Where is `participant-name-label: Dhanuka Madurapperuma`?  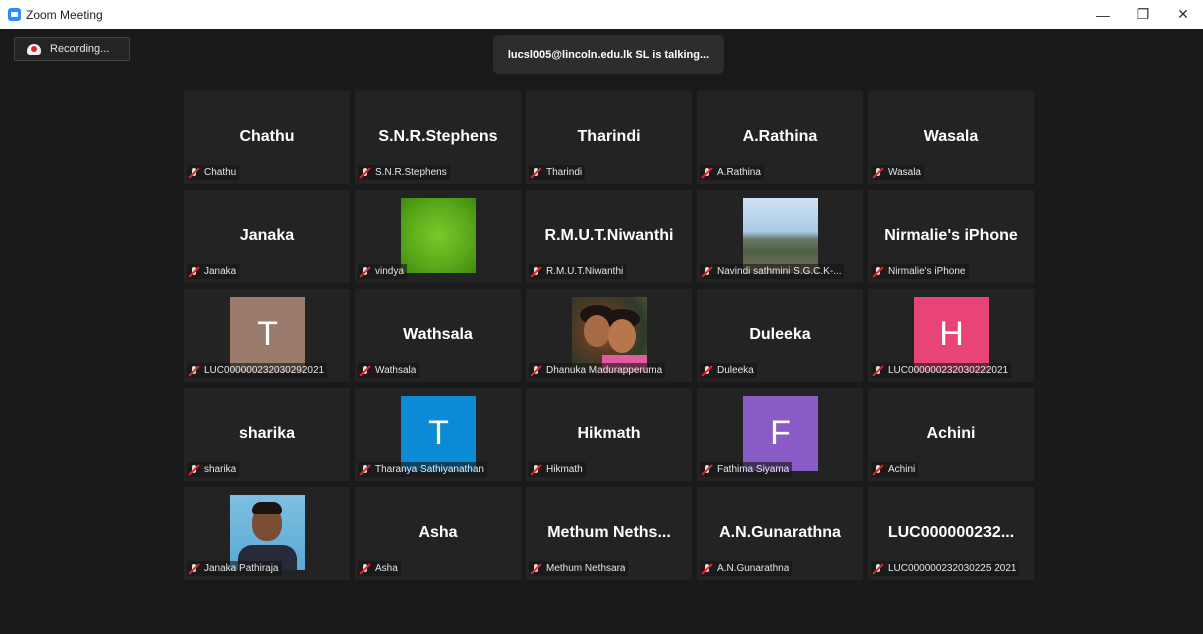
participant-name-label: Dhanuka Madurapperuma is located at coordinates (597, 370).